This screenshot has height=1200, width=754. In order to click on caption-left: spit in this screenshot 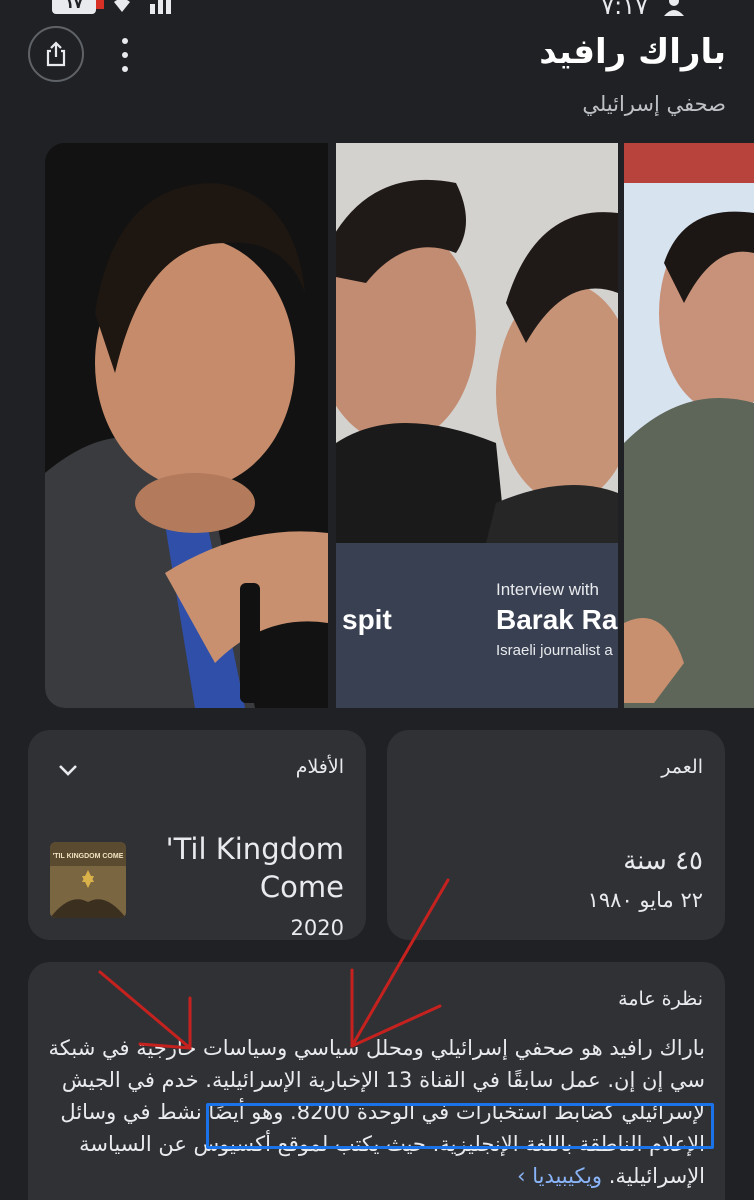, I will do `click(367, 619)`.